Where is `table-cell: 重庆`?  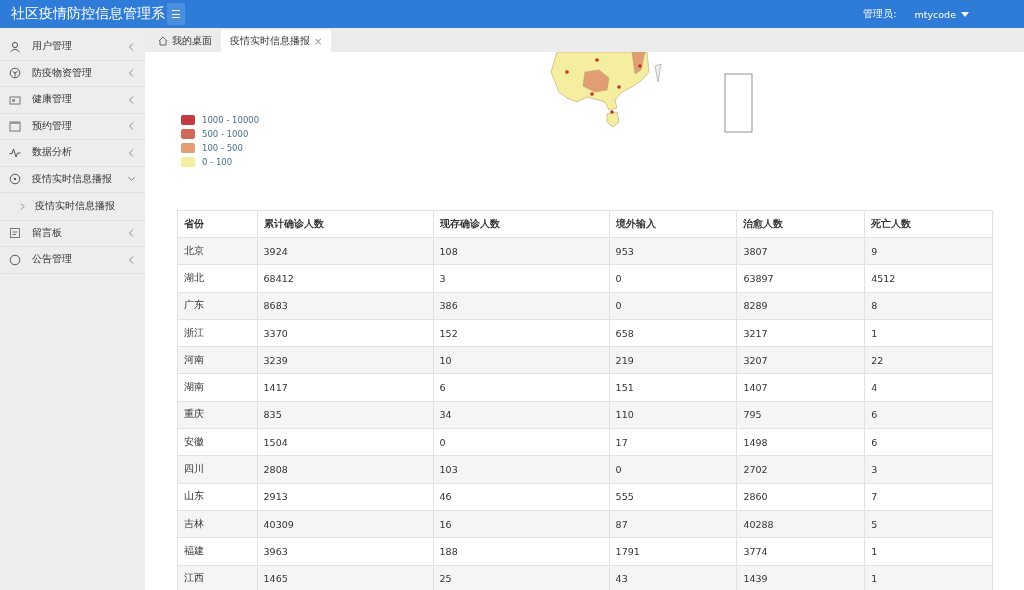 table-cell: 重庆 is located at coordinates (217, 415).